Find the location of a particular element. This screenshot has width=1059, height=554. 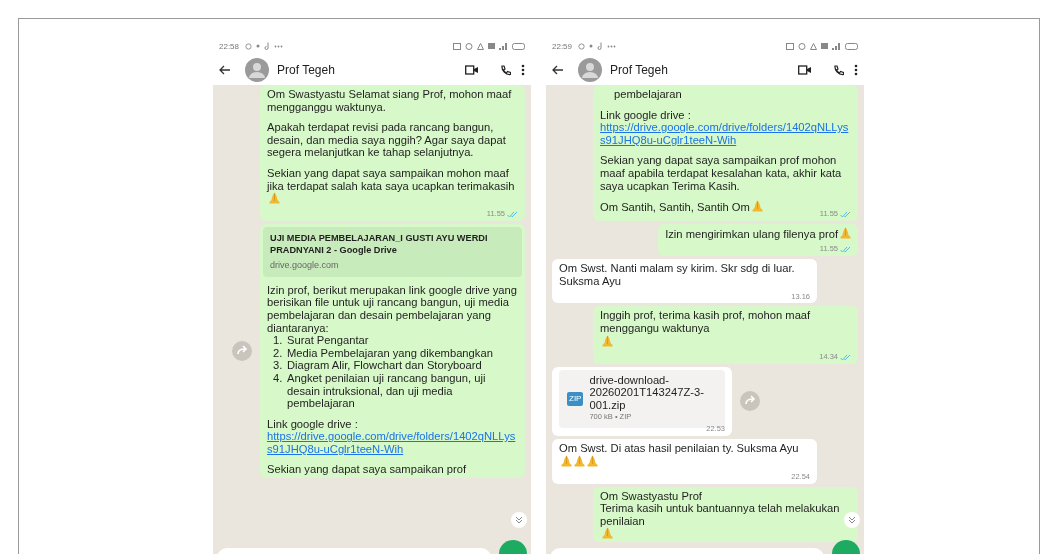

message-text: pembelajaran is located at coordinates (648, 94).